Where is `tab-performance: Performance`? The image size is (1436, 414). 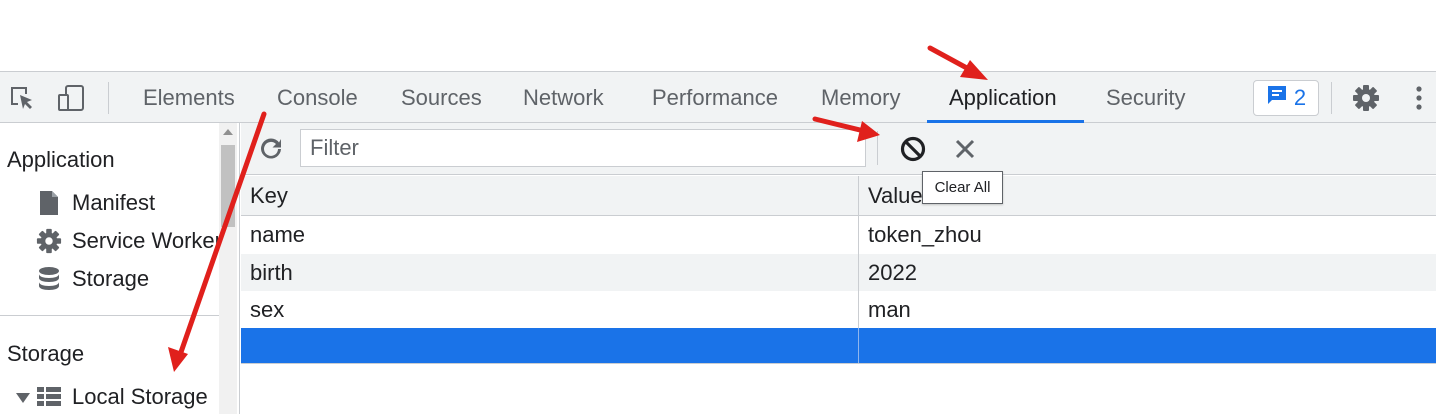 tab-performance: Performance is located at coordinates (715, 97).